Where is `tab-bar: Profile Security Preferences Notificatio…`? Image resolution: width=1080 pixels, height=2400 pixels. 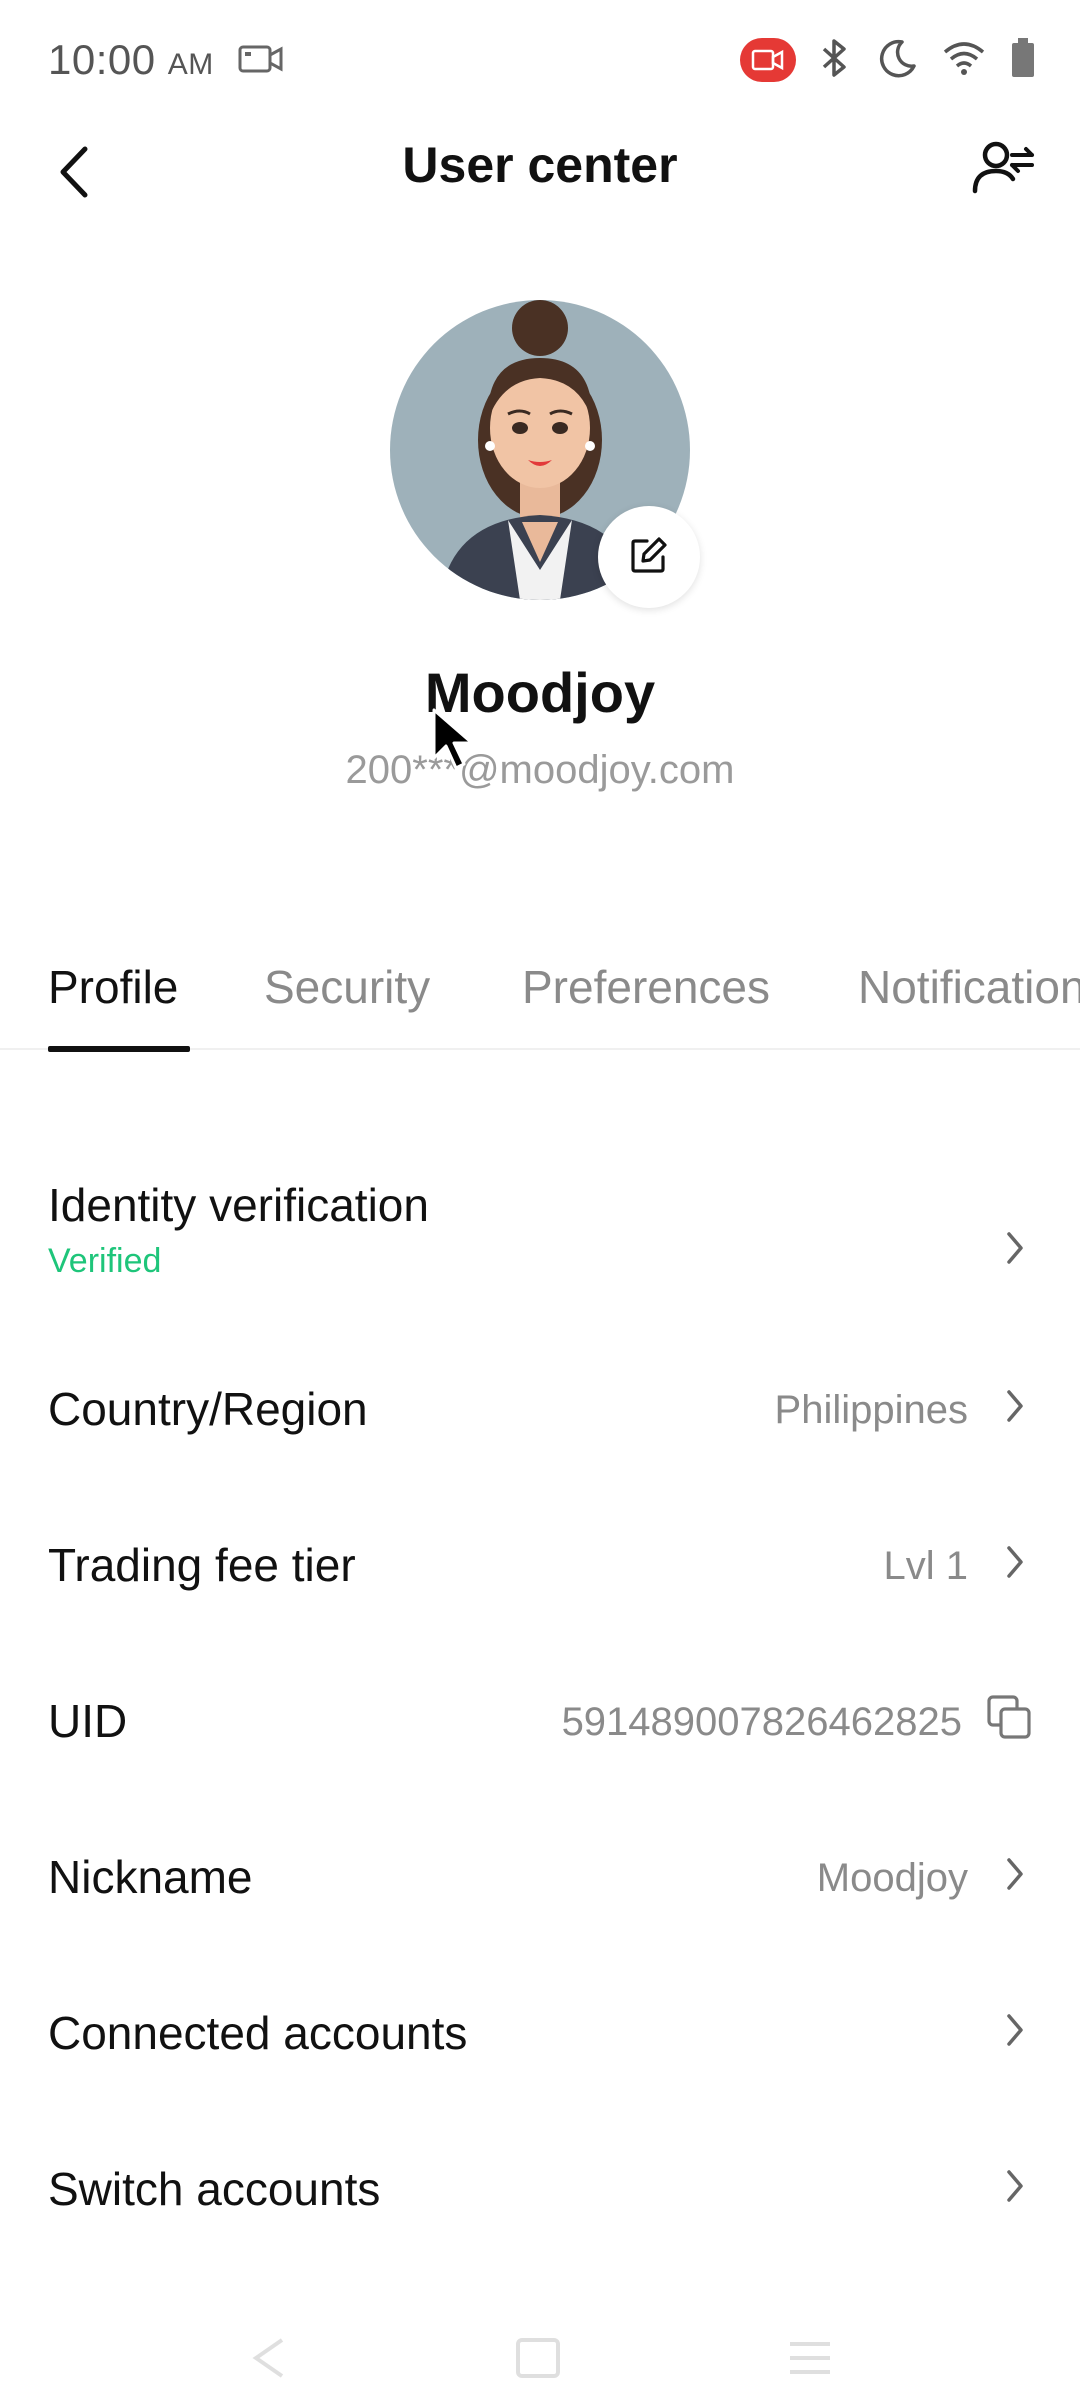 tab-bar: Profile Security Preferences Notificatio… is located at coordinates (540, 1000).